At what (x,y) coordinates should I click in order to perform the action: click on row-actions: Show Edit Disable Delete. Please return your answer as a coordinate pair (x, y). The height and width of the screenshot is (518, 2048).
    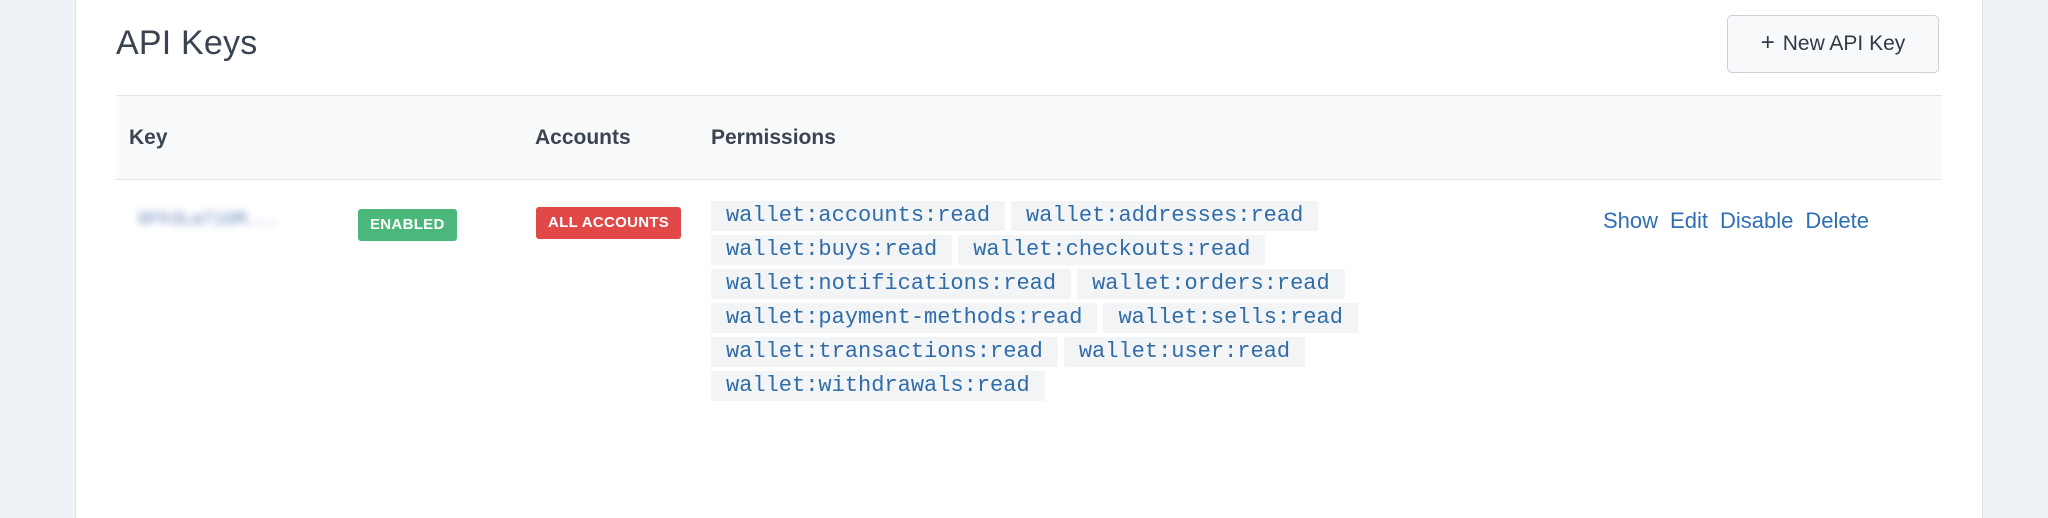
    Looking at the image, I should click on (1736, 221).